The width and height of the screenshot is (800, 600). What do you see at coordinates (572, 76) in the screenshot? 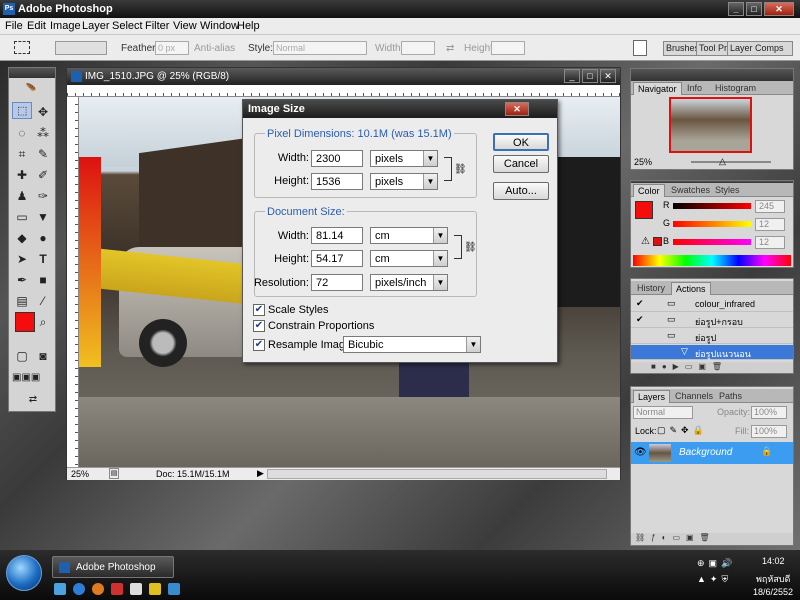
I see `doc-minimize-icon: _` at bounding box center [572, 76].